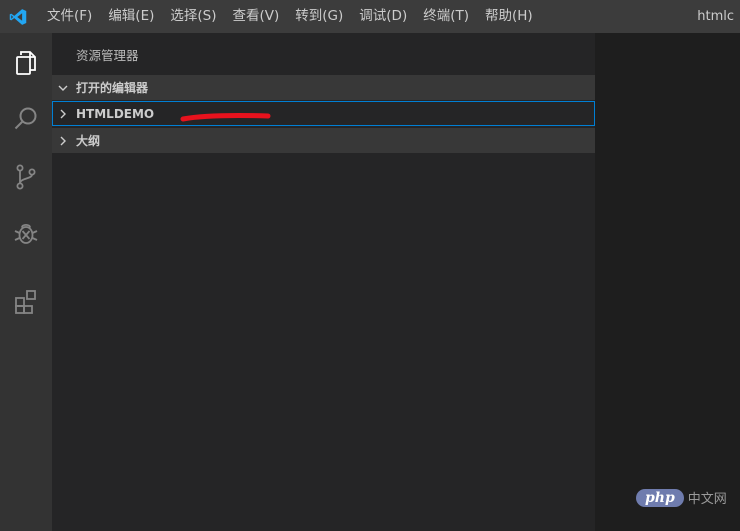  What do you see at coordinates (26, 177) in the screenshot?
I see `source-control-icon` at bounding box center [26, 177].